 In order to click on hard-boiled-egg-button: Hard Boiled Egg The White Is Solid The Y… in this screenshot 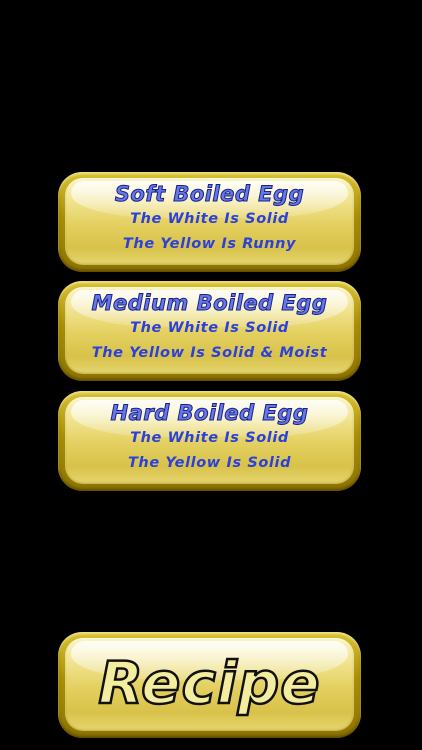, I will do `click(209, 441)`.